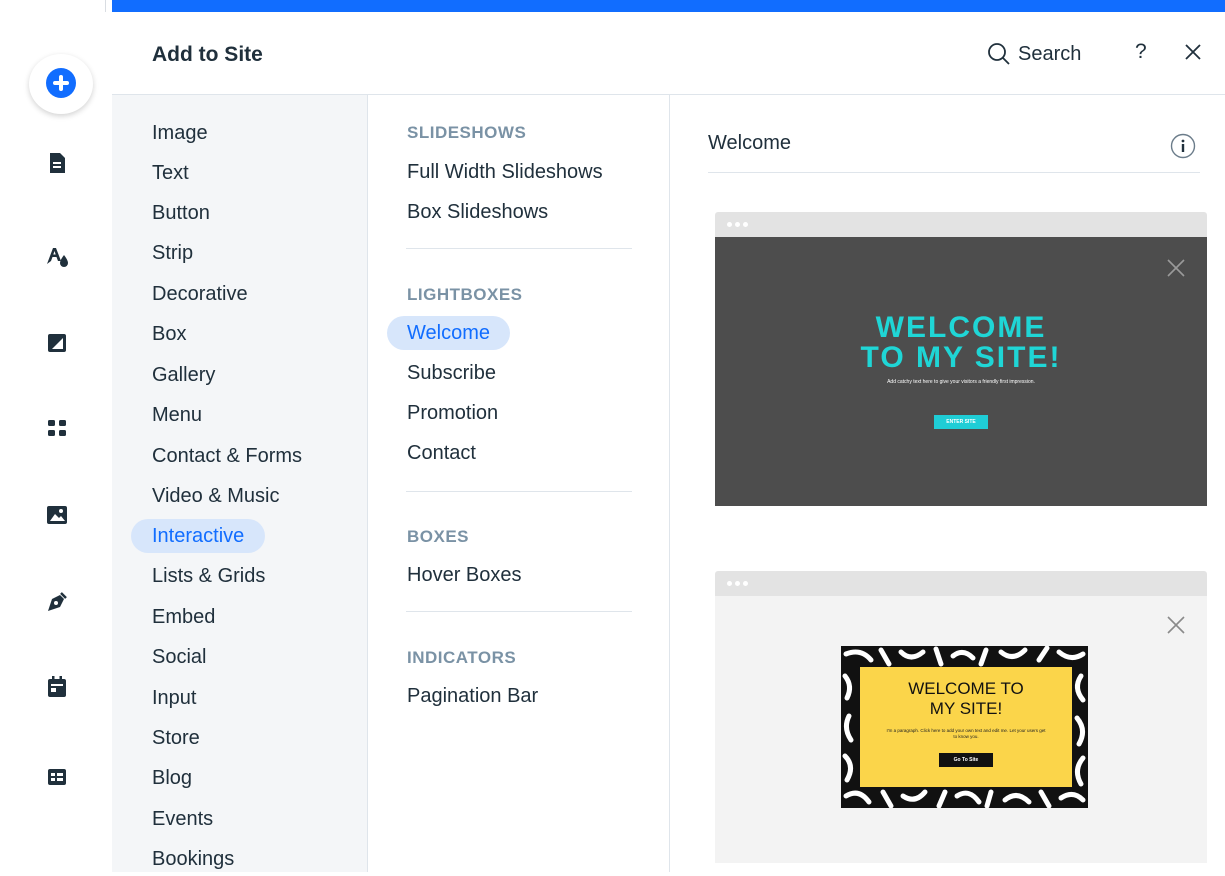  I want to click on section-heading-lightboxes: LIGHTBOXES, so click(465, 294).